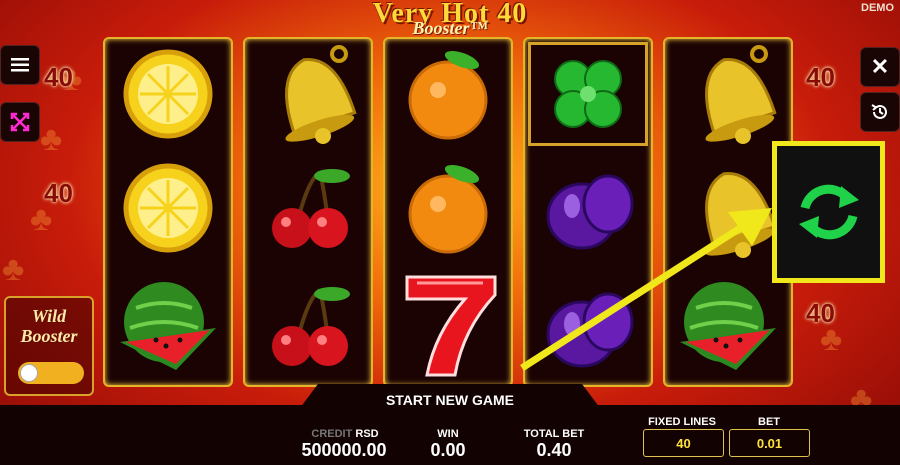 The height and width of the screenshot is (465, 900). What do you see at coordinates (554, 434) in the screenshot?
I see `total-bet-label: TOTAL BET` at bounding box center [554, 434].